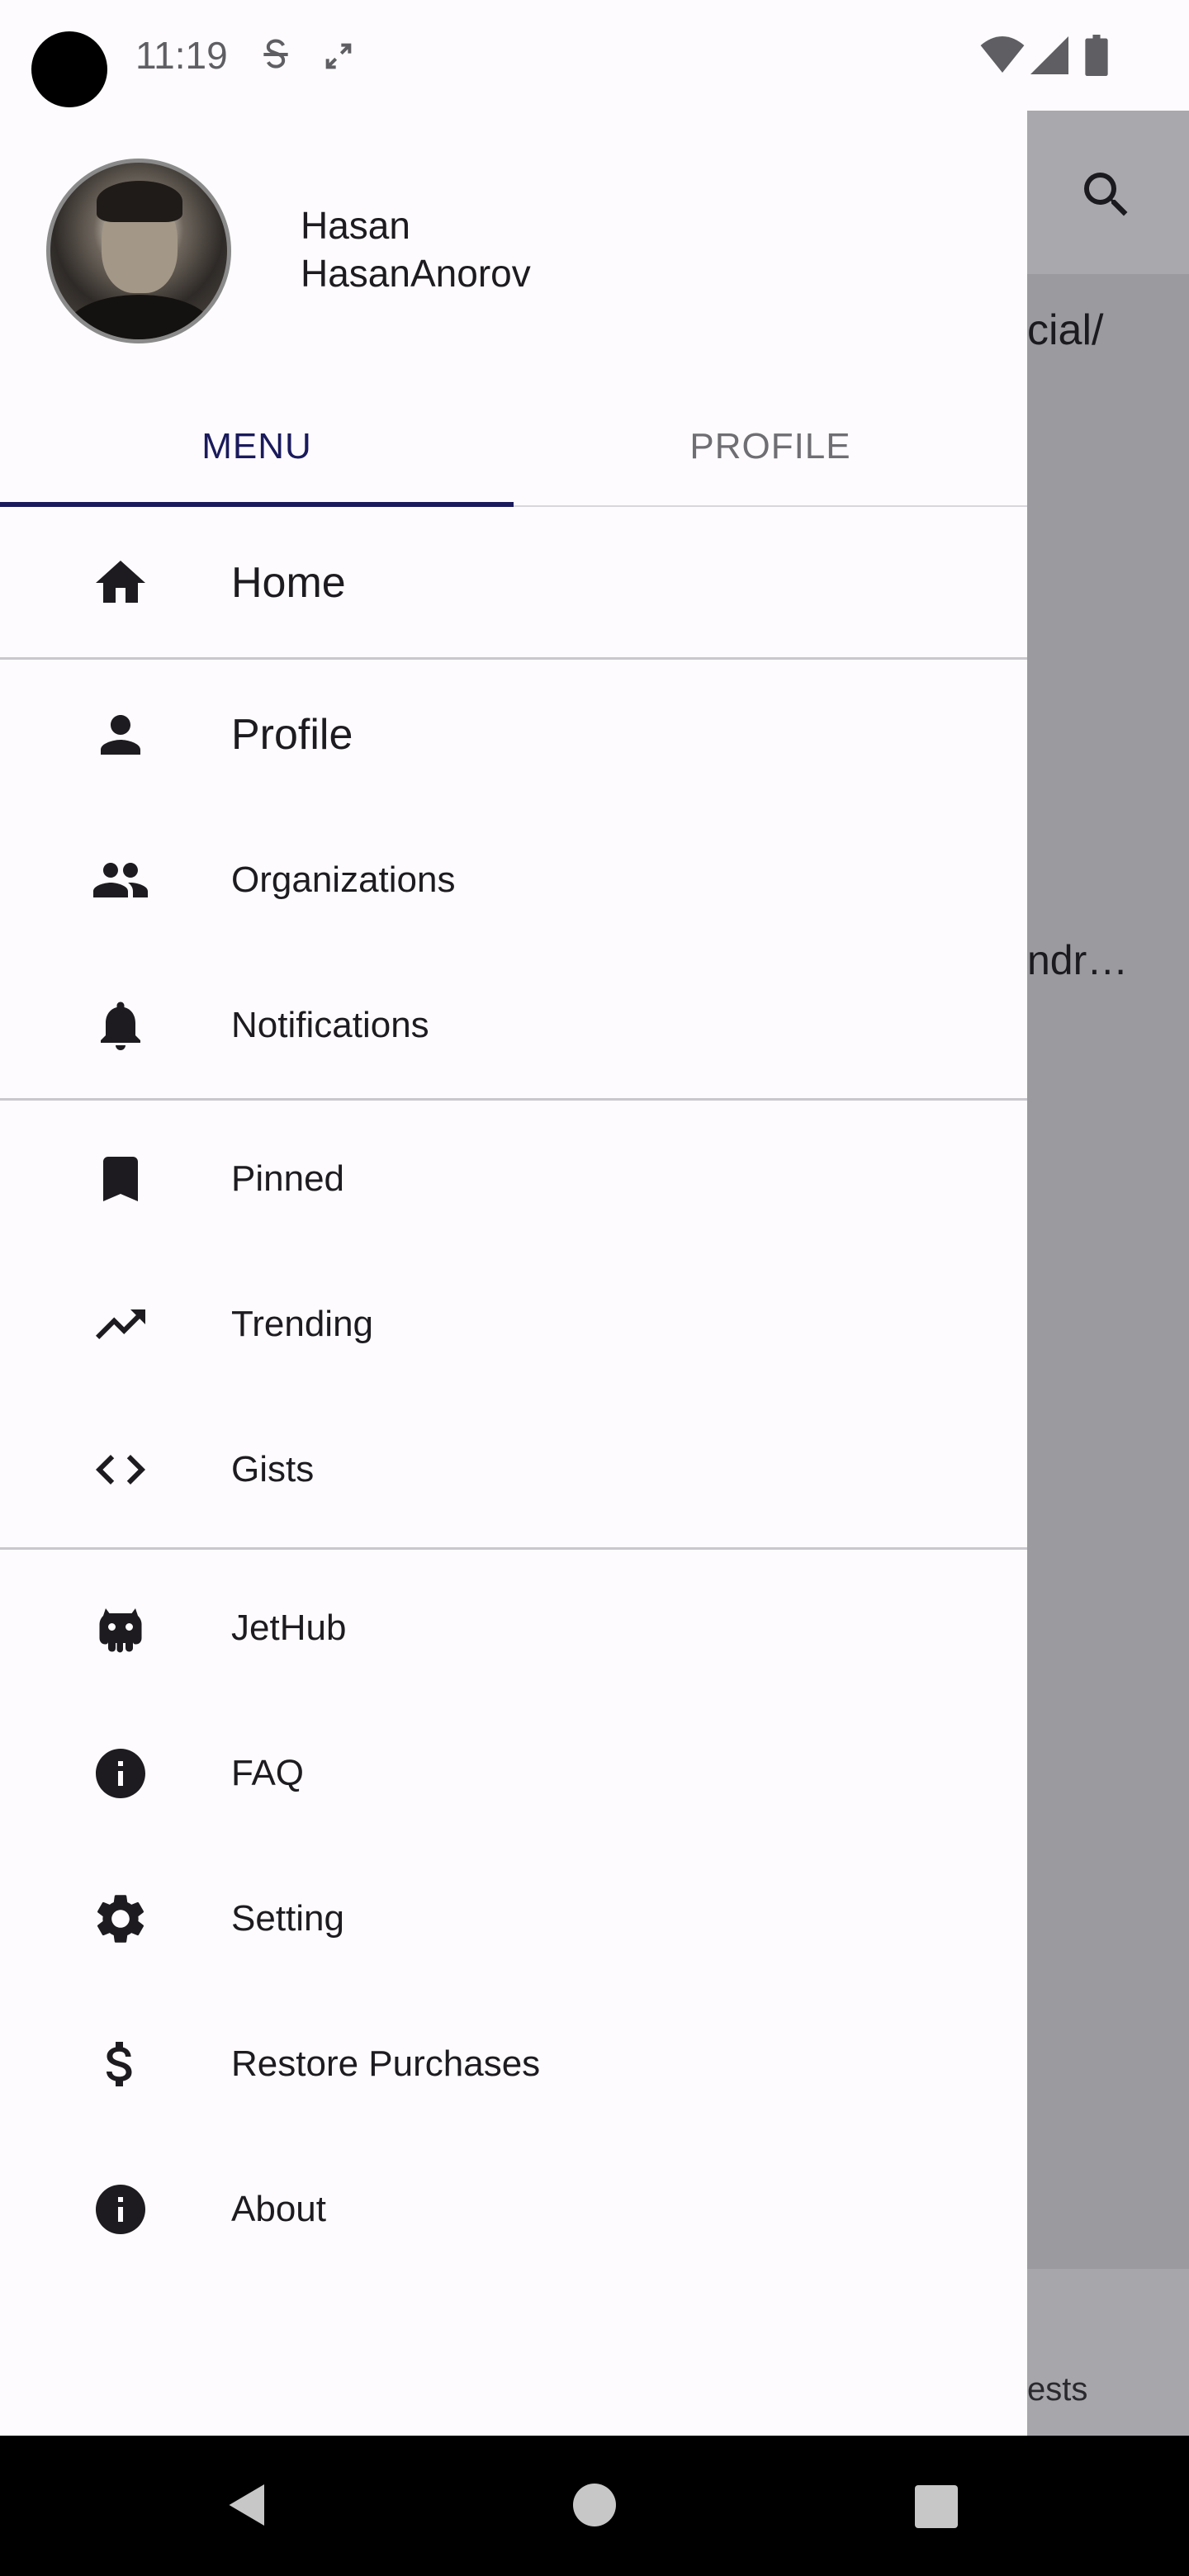  What do you see at coordinates (770, 446) in the screenshot?
I see `tab-profile: PROFILE` at bounding box center [770, 446].